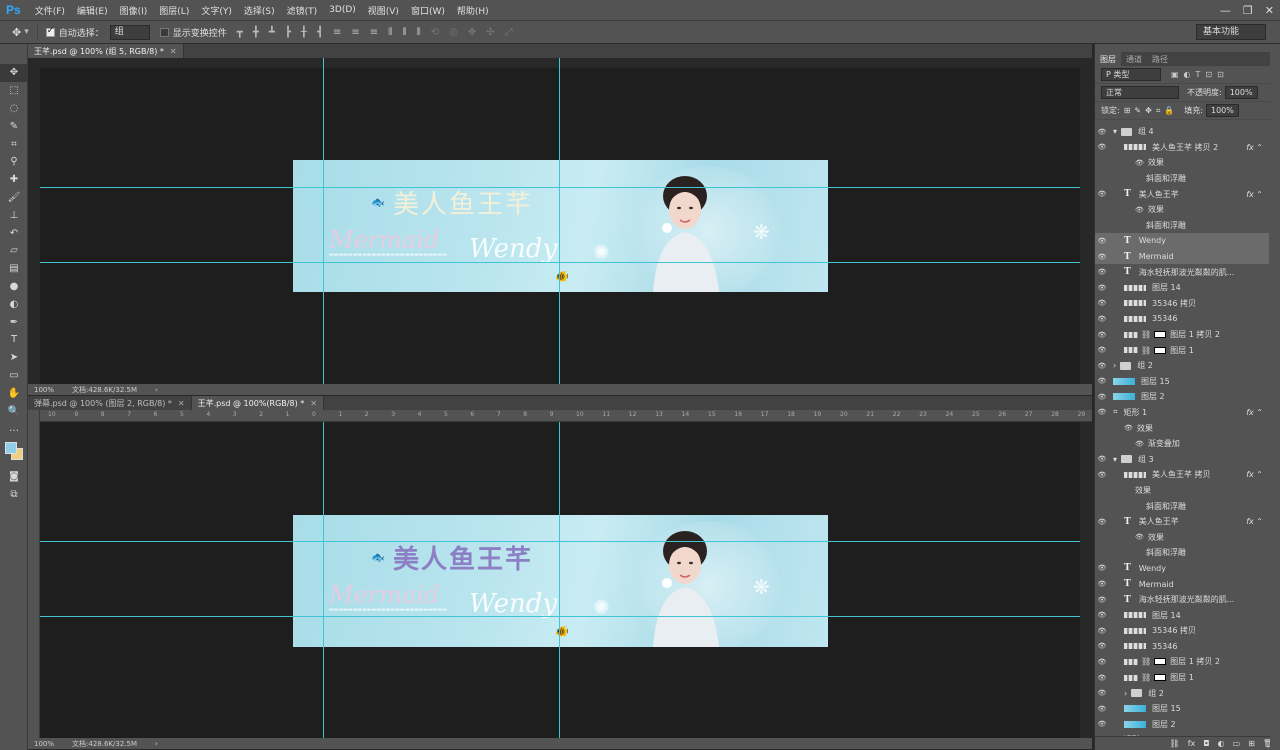 This screenshot has height=750, width=1280. What do you see at coordinates (134, 10) in the screenshot?
I see `menu-image: 图像(I)` at bounding box center [134, 10].